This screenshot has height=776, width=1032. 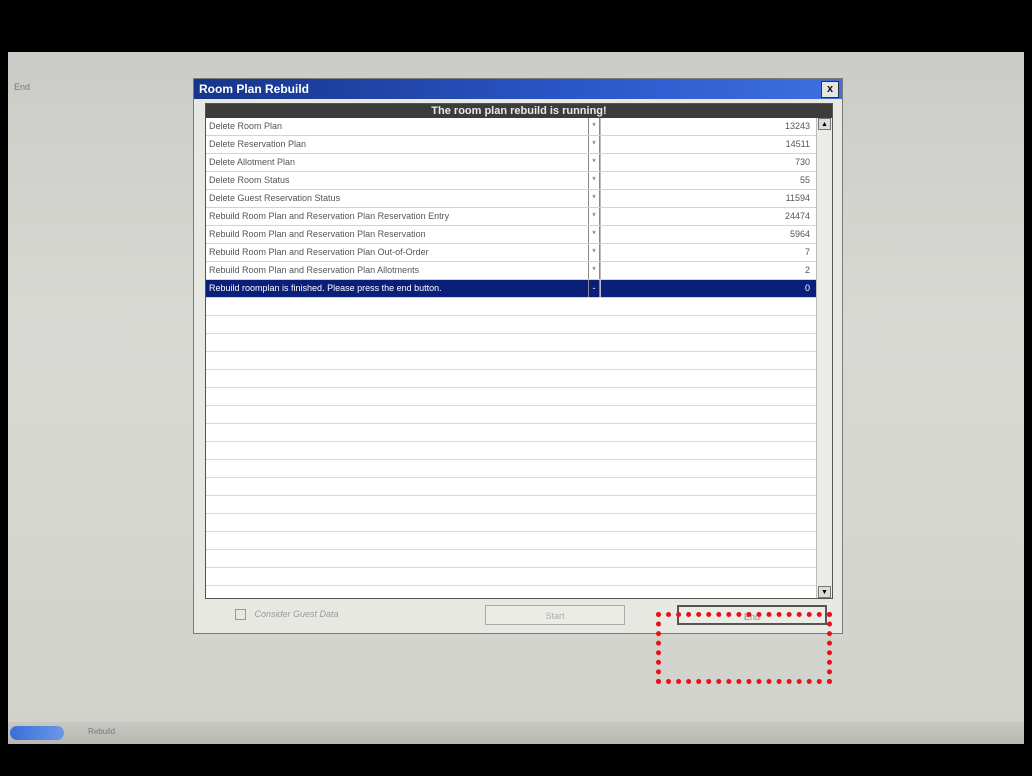 I want to click on grid-header: The room plan rebuild is running!, so click(x=519, y=111).